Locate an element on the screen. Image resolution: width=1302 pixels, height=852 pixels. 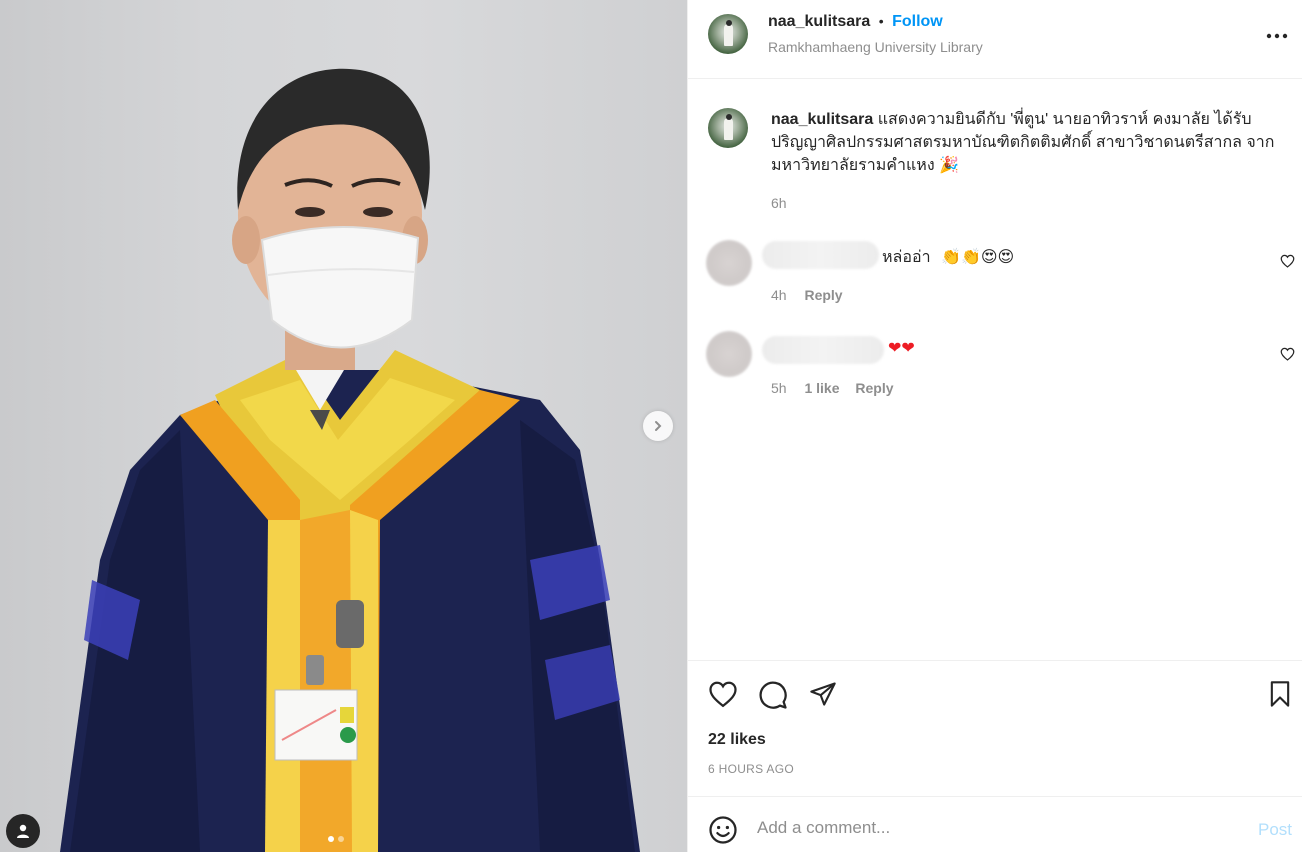
share-button is located at coordinates (823, 696).